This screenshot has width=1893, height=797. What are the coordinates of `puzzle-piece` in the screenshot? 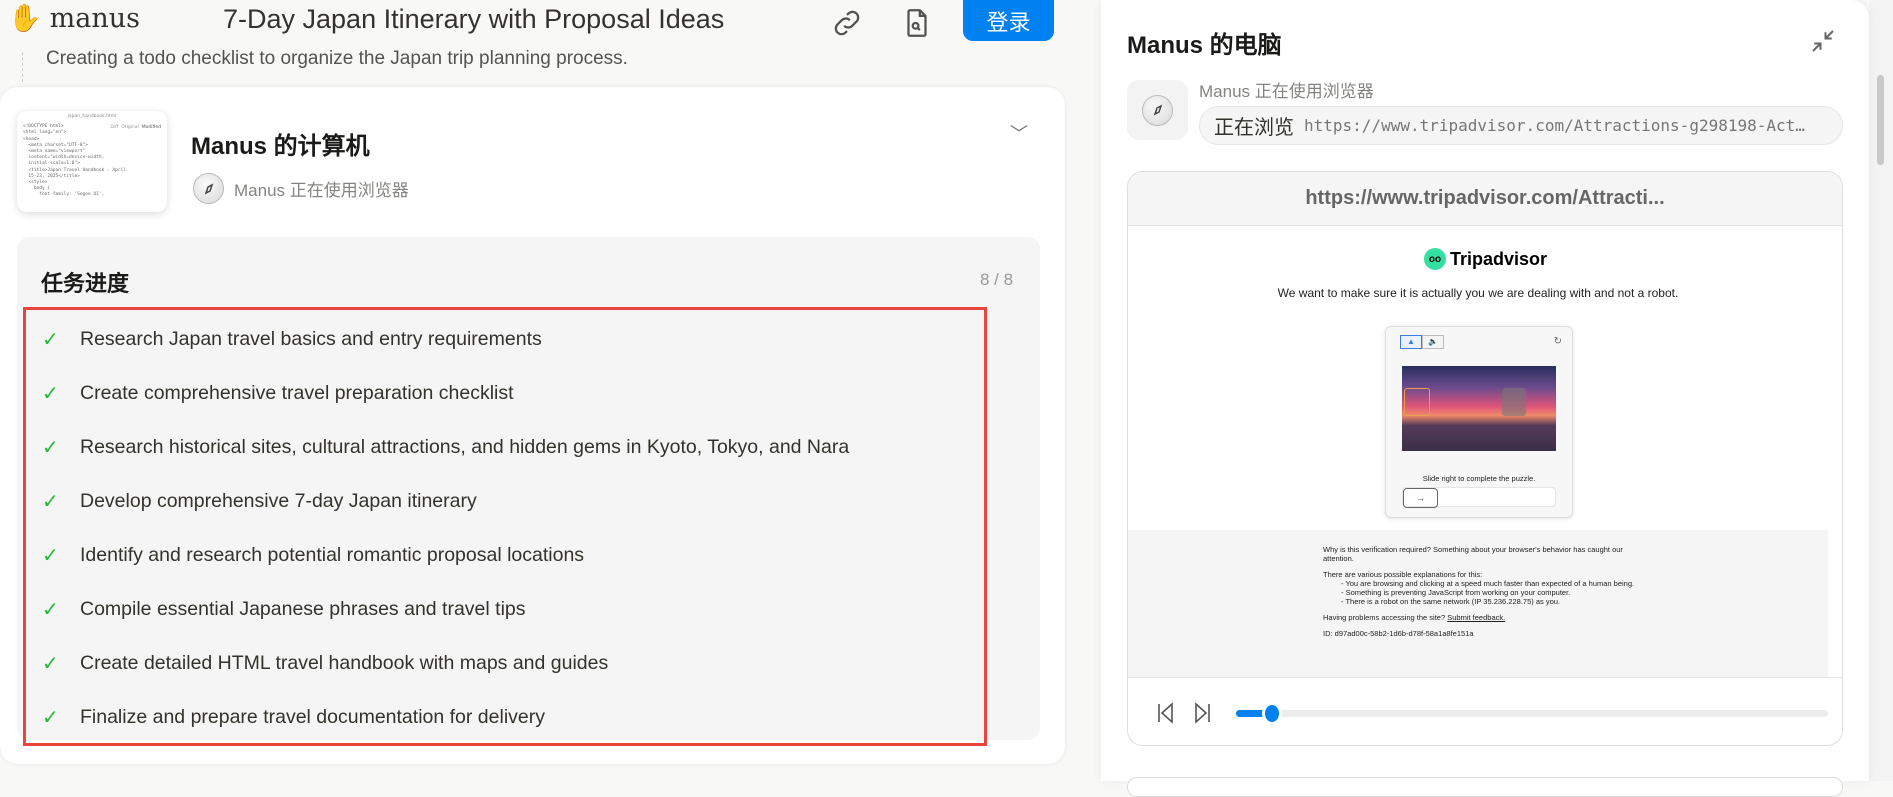 It's located at (1417, 402).